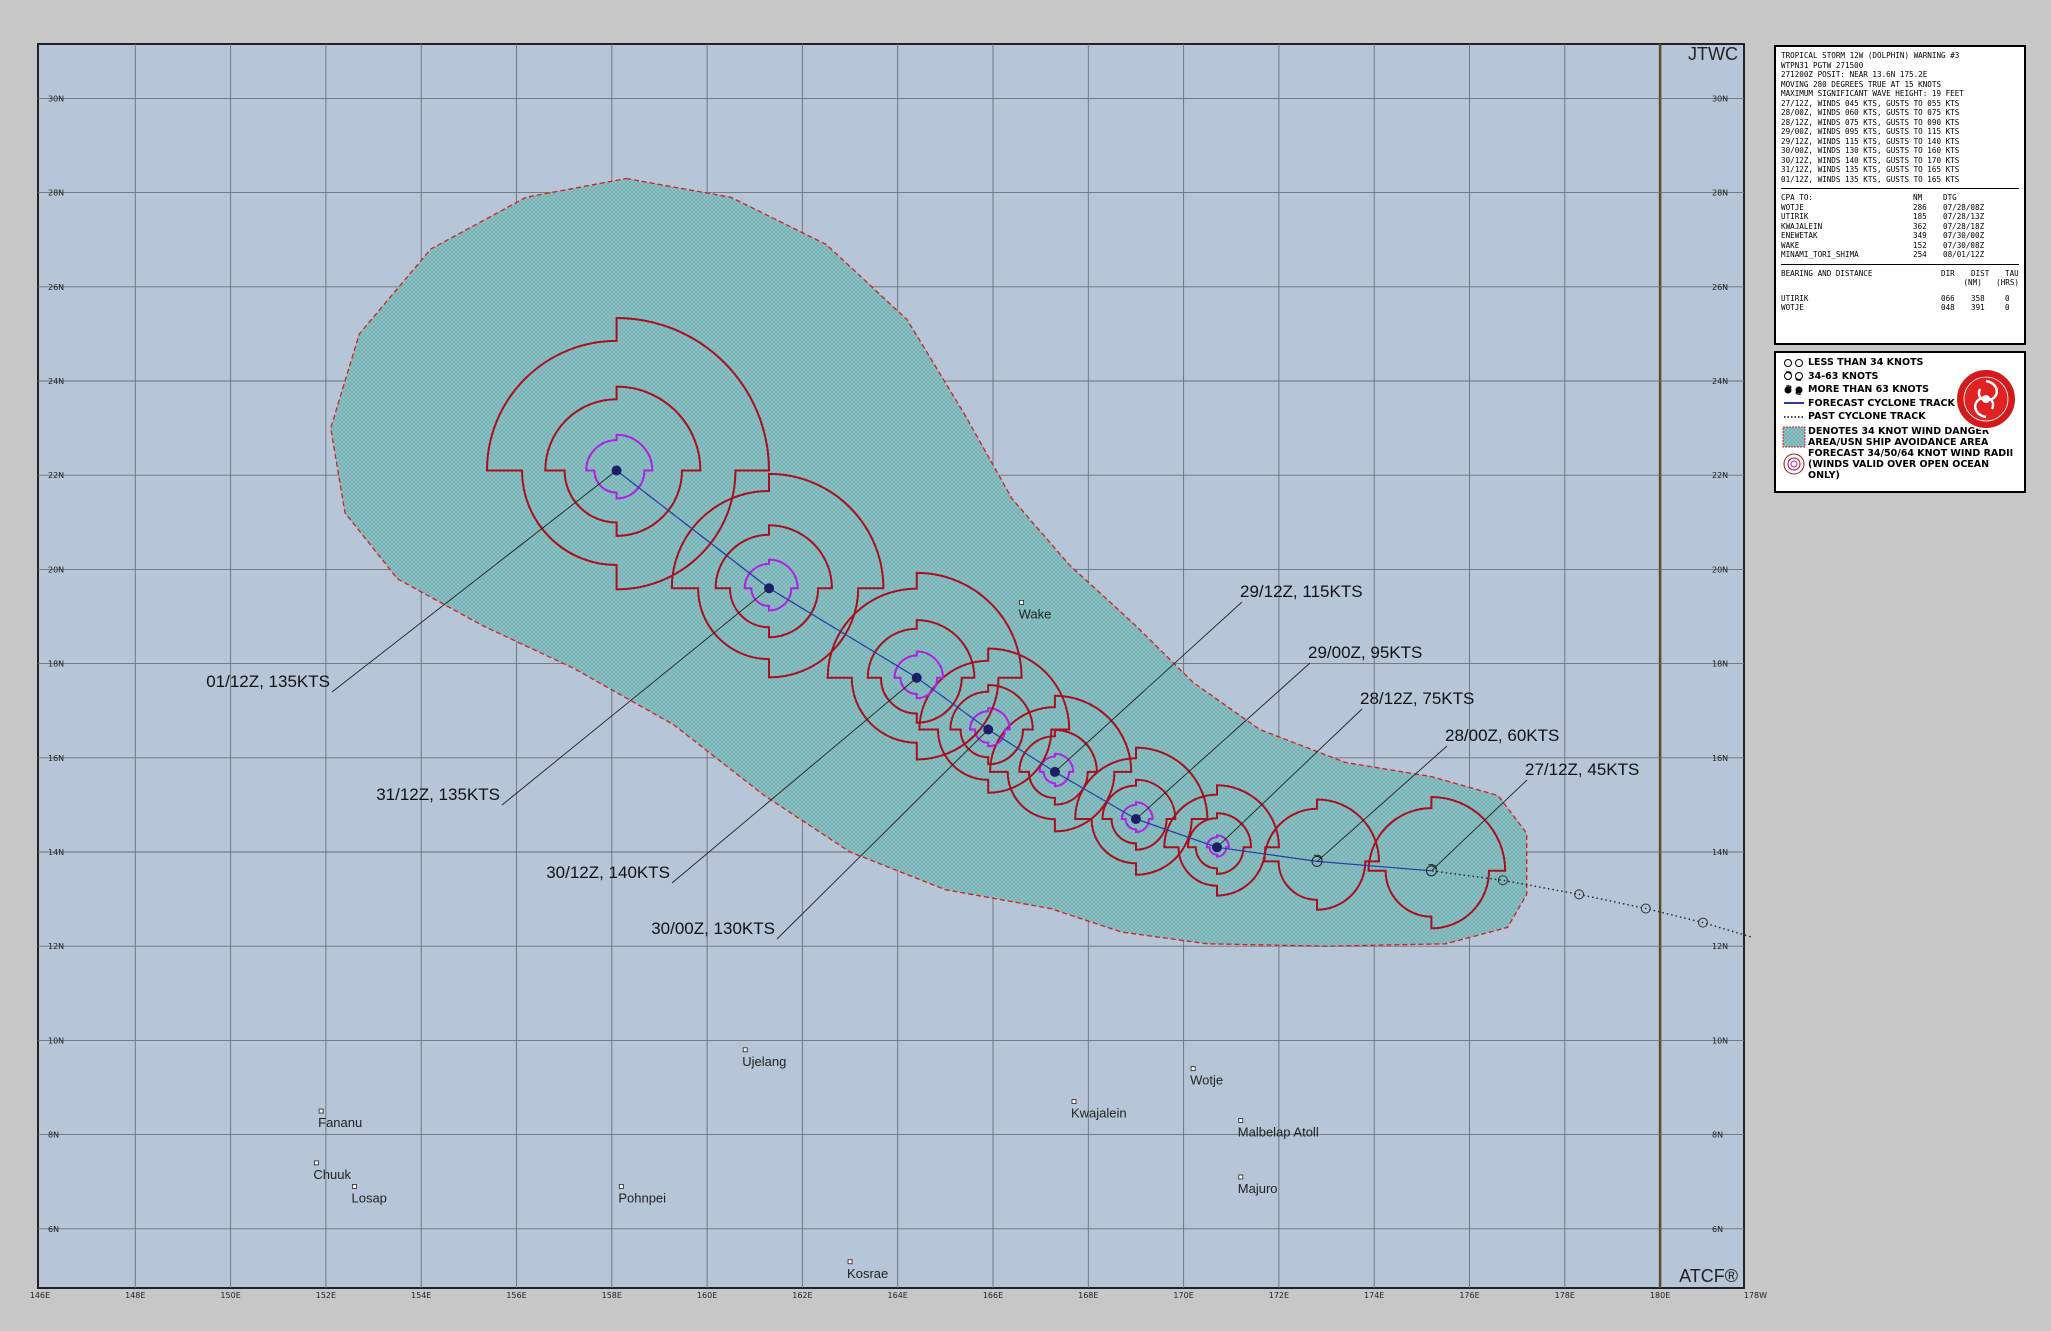 The height and width of the screenshot is (1331, 2051). I want to click on warning-line: 271200Z POSIT: NEAR 13.6N 175.2E, so click(1854, 74).